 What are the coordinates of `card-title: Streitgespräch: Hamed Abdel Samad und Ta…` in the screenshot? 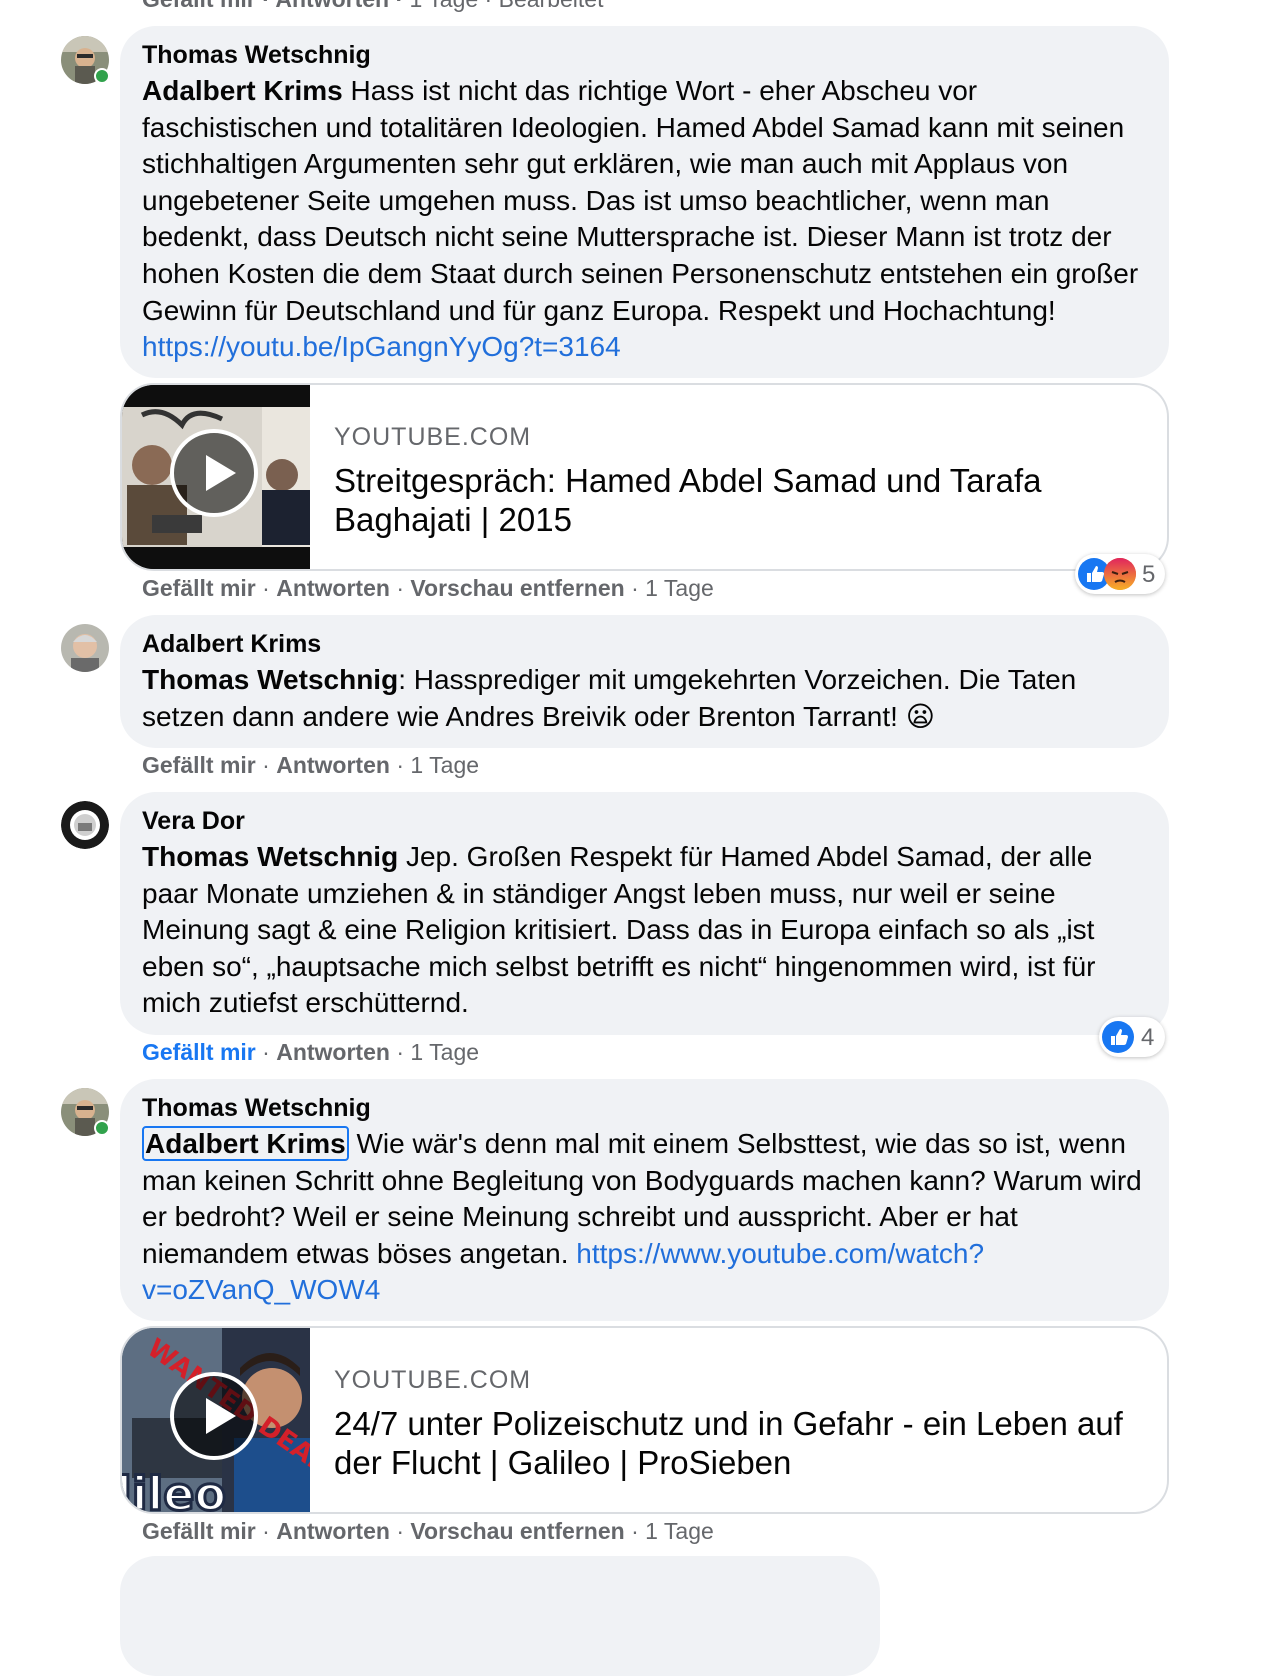 It's located at (724, 500).